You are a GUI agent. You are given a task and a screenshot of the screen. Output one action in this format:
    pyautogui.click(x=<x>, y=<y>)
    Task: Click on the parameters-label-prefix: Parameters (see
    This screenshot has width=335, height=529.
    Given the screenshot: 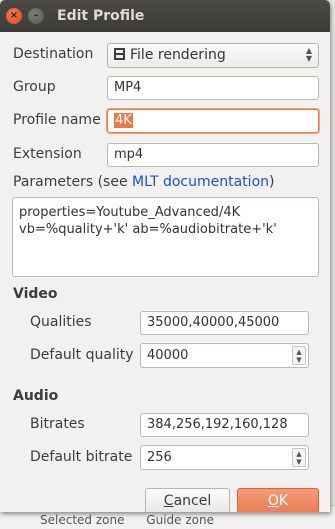 What is the action you would take?
    pyautogui.click(x=73, y=182)
    